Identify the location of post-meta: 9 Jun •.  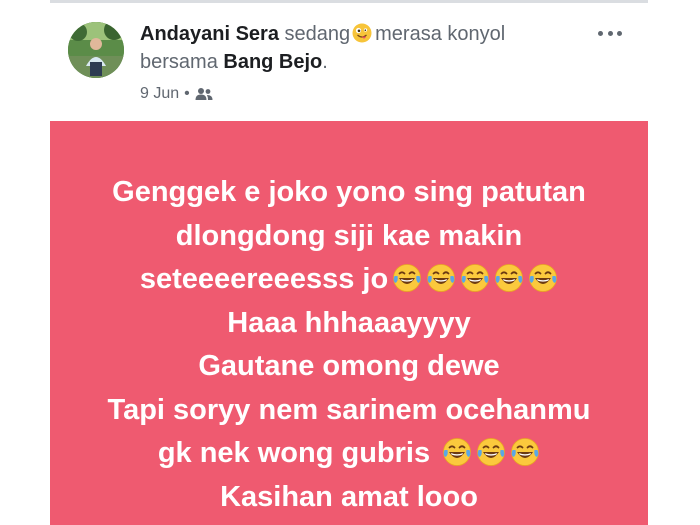
(176, 94).